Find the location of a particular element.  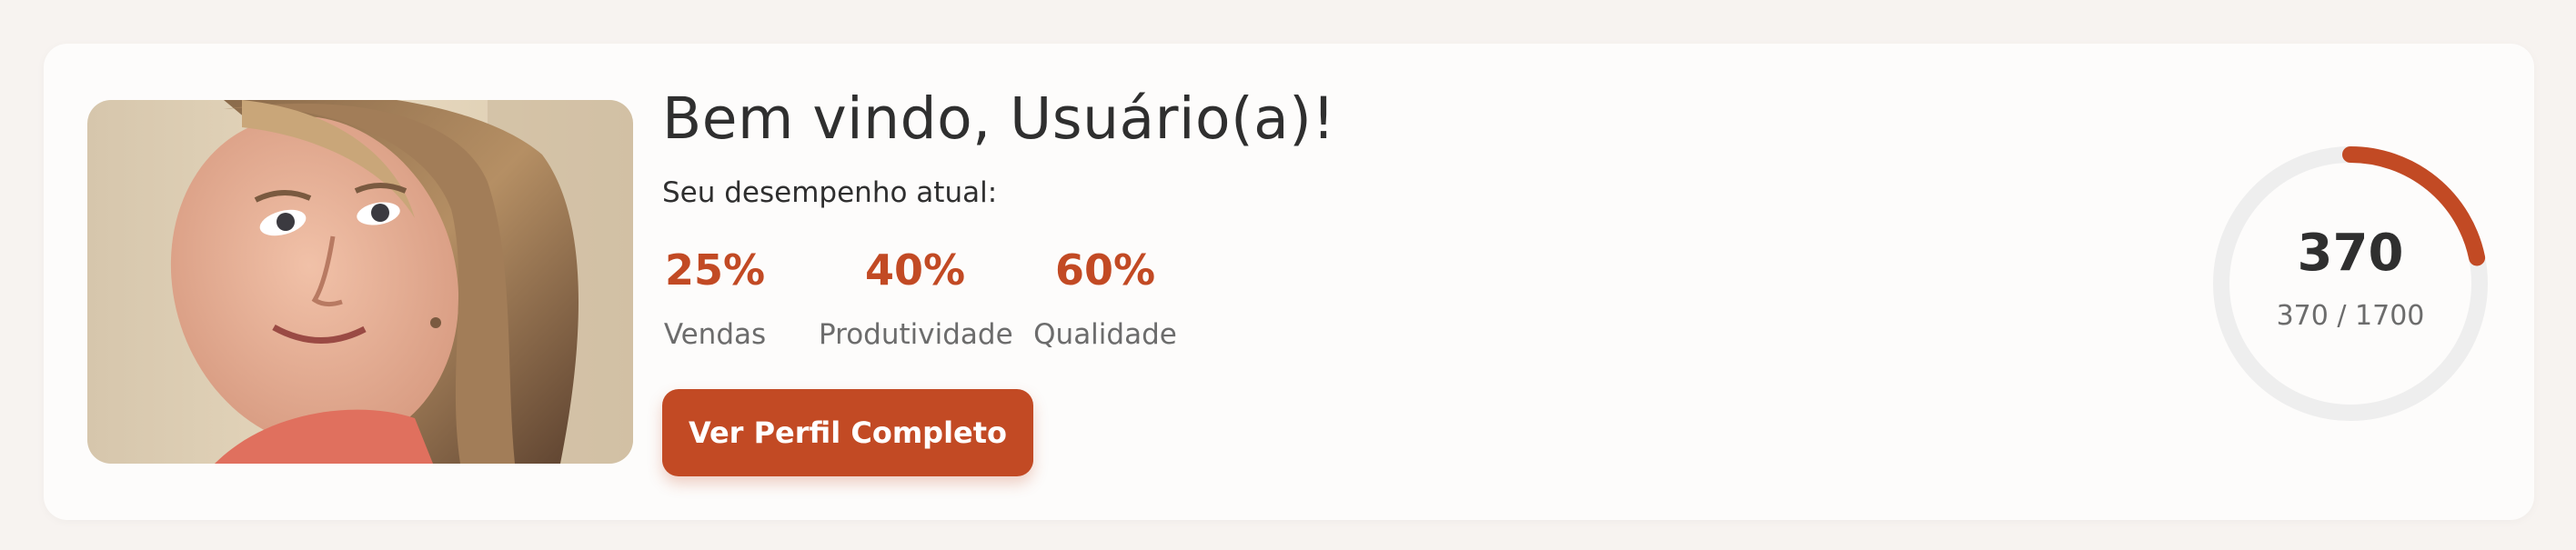

metric-label: Vendas is located at coordinates (715, 335).